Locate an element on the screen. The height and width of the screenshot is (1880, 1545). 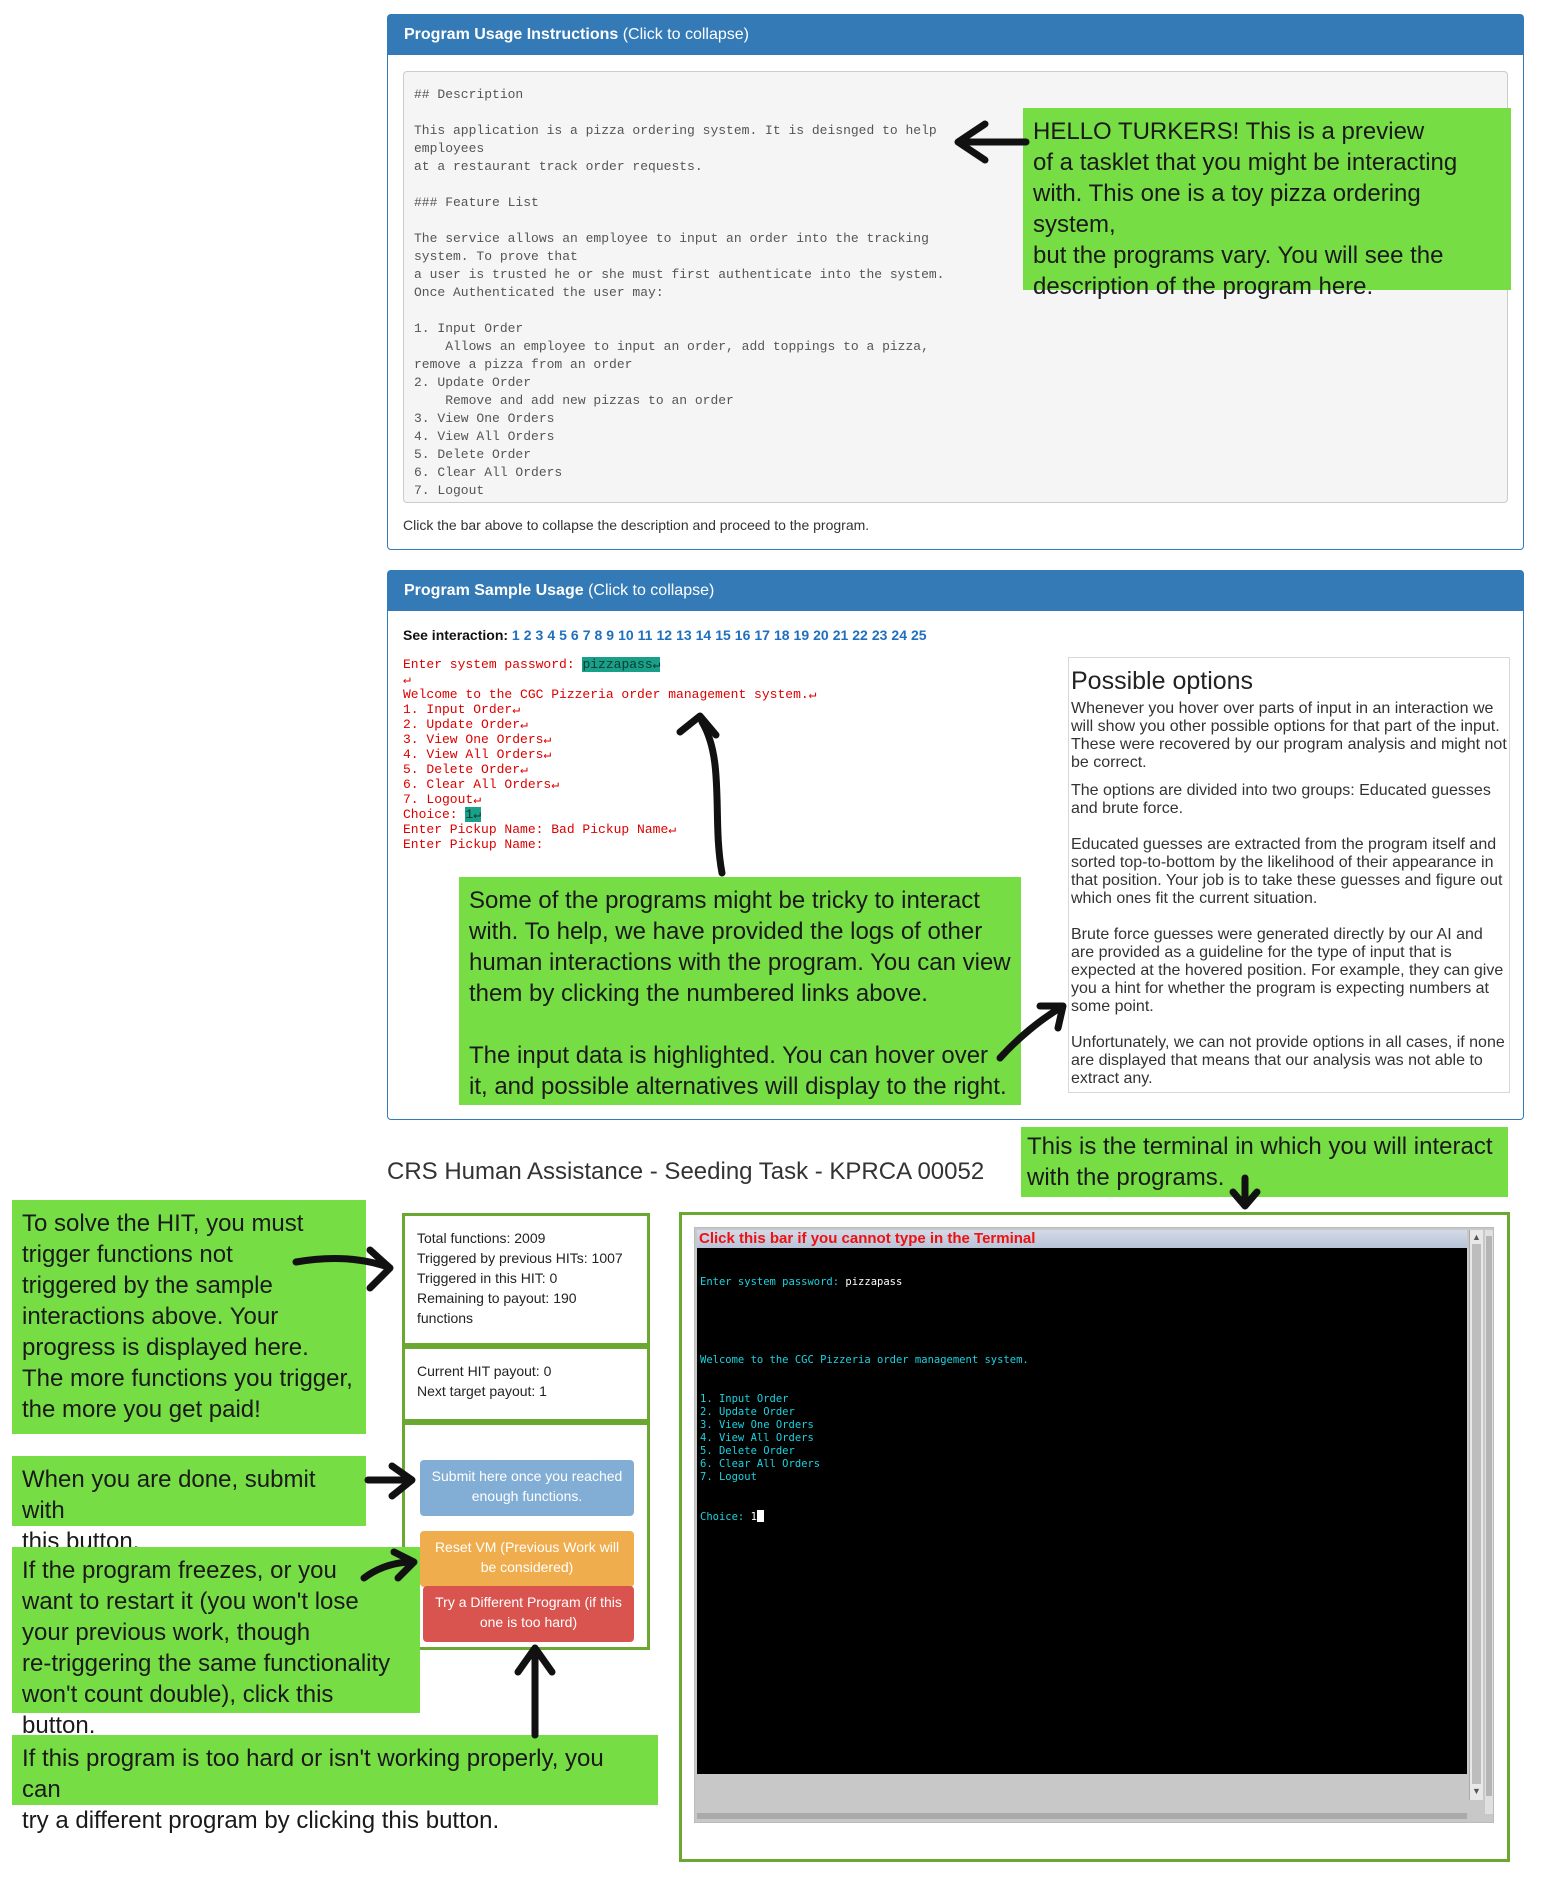
arrow-to-stats-icon is located at coordinates (343, 1269).